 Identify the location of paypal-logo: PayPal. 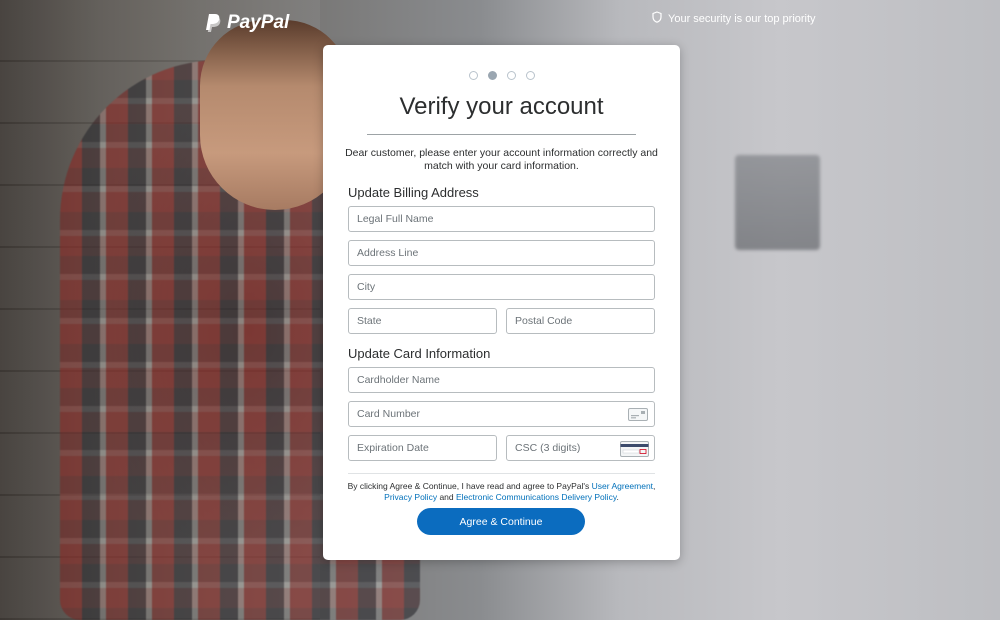
(247, 23).